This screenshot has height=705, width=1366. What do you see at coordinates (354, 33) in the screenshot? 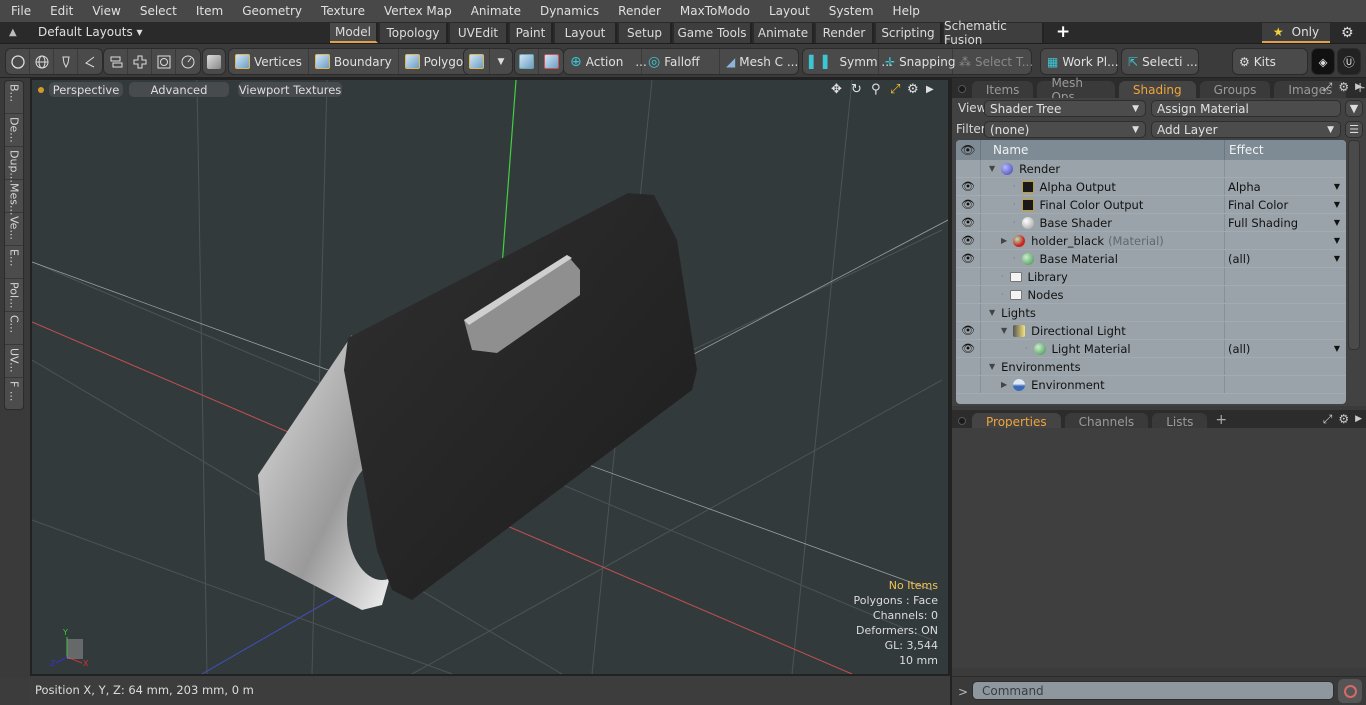
I see `layout-tab-model: Model` at bounding box center [354, 33].